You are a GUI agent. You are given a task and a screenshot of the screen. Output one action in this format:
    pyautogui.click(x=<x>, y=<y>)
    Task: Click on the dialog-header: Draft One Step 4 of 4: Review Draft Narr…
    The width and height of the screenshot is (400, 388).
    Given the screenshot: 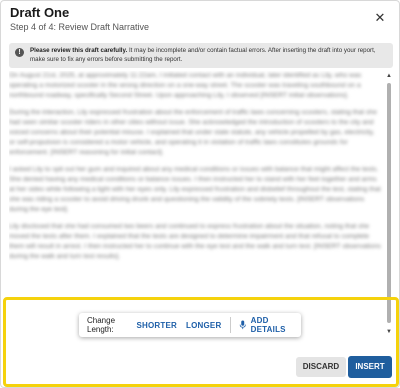 What is the action you would take?
    pyautogui.click(x=200, y=22)
    